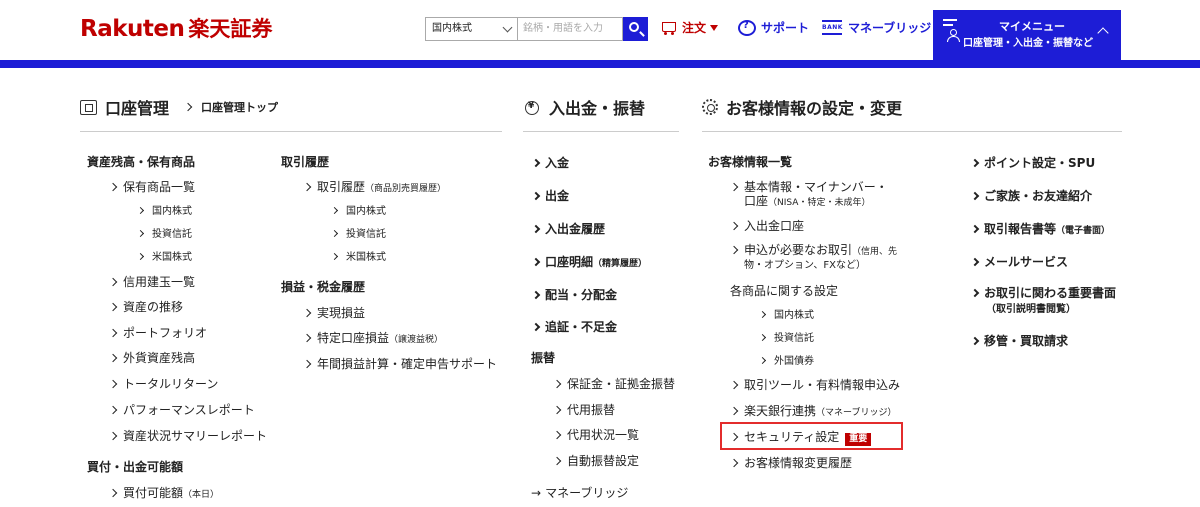 This screenshot has height=507, width=1200. Describe the element at coordinates (163, 384) in the screenshot. I see `menu-total-return: トータルリターン` at that location.